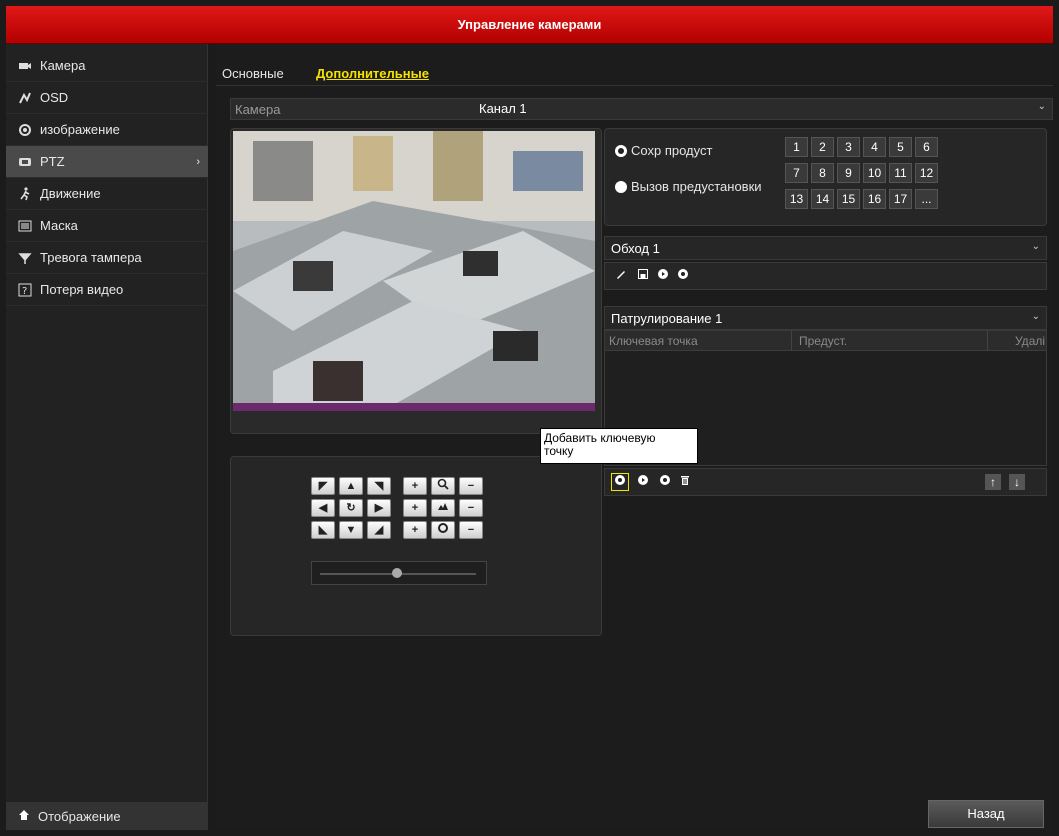 This screenshot has height=836, width=1059. I want to click on preset-number-button: 3, so click(848, 147).